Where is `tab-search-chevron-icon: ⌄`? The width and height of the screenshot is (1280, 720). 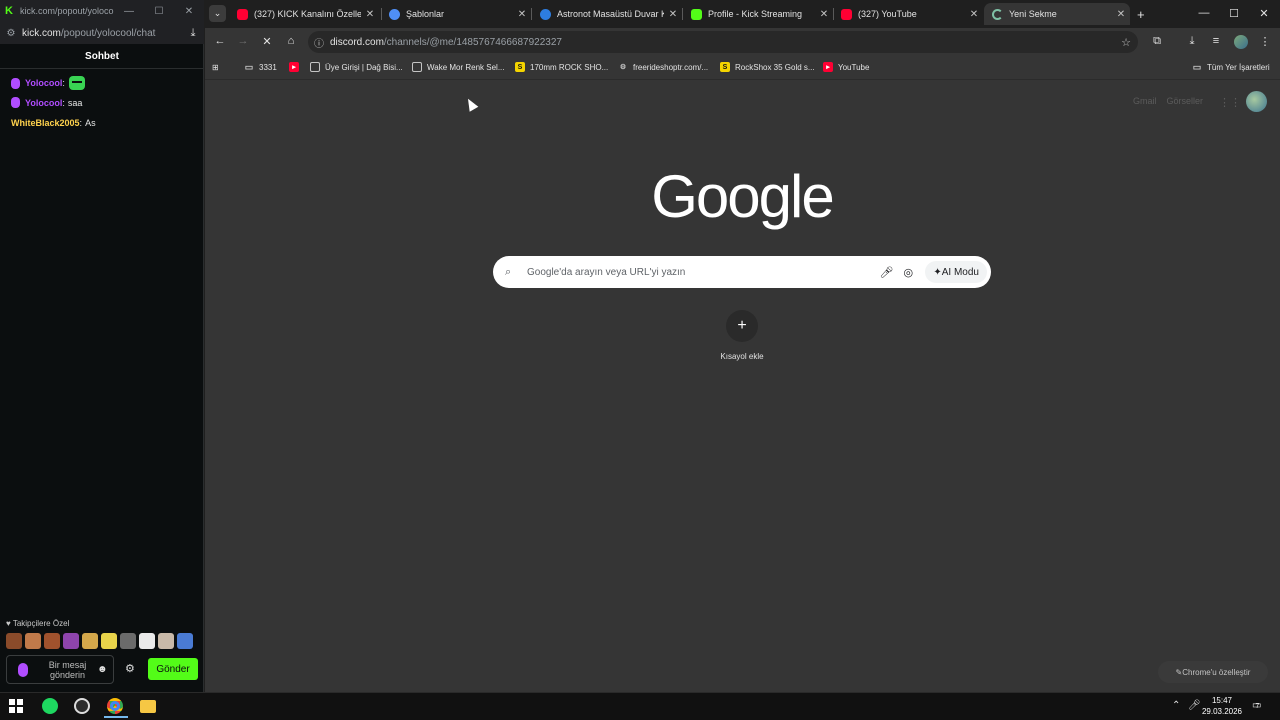 tab-search-chevron-icon: ⌄ is located at coordinates (217, 13).